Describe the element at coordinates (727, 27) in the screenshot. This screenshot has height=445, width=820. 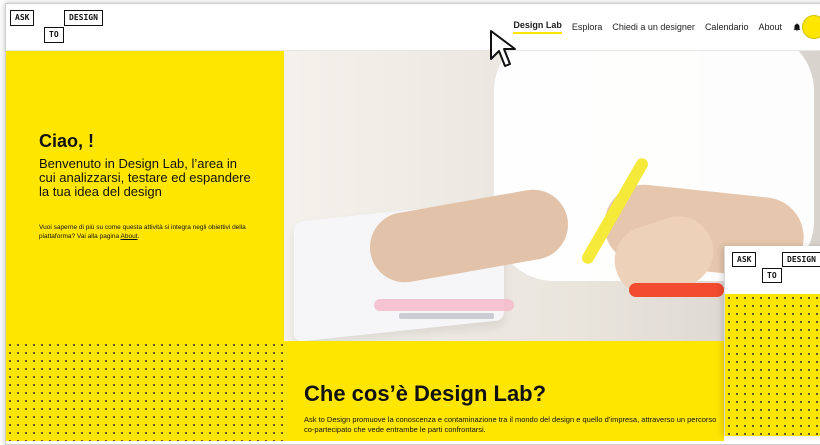
I see `nav-calendario: Calendario` at that location.